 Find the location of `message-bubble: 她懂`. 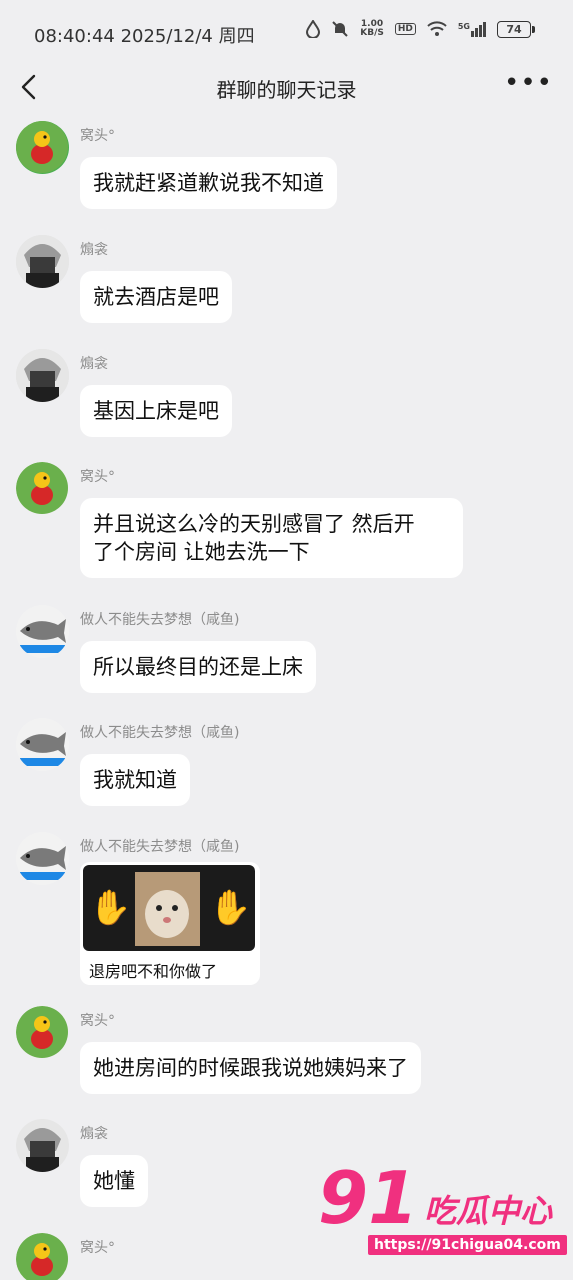

message-bubble: 她懂 is located at coordinates (114, 1181).